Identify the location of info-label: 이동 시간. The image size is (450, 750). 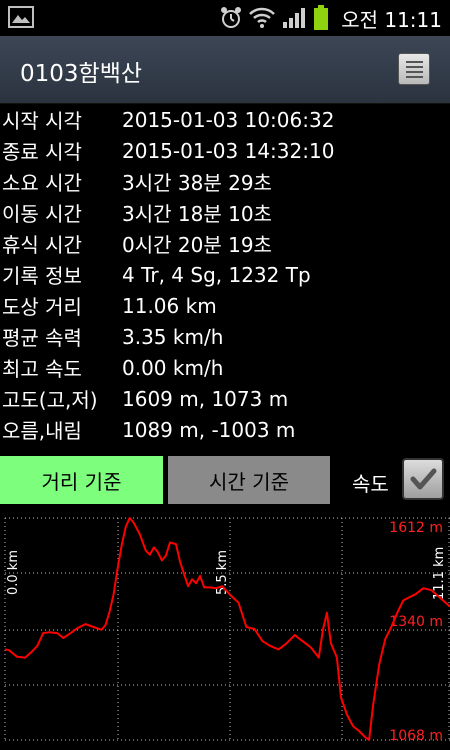
(42, 214).